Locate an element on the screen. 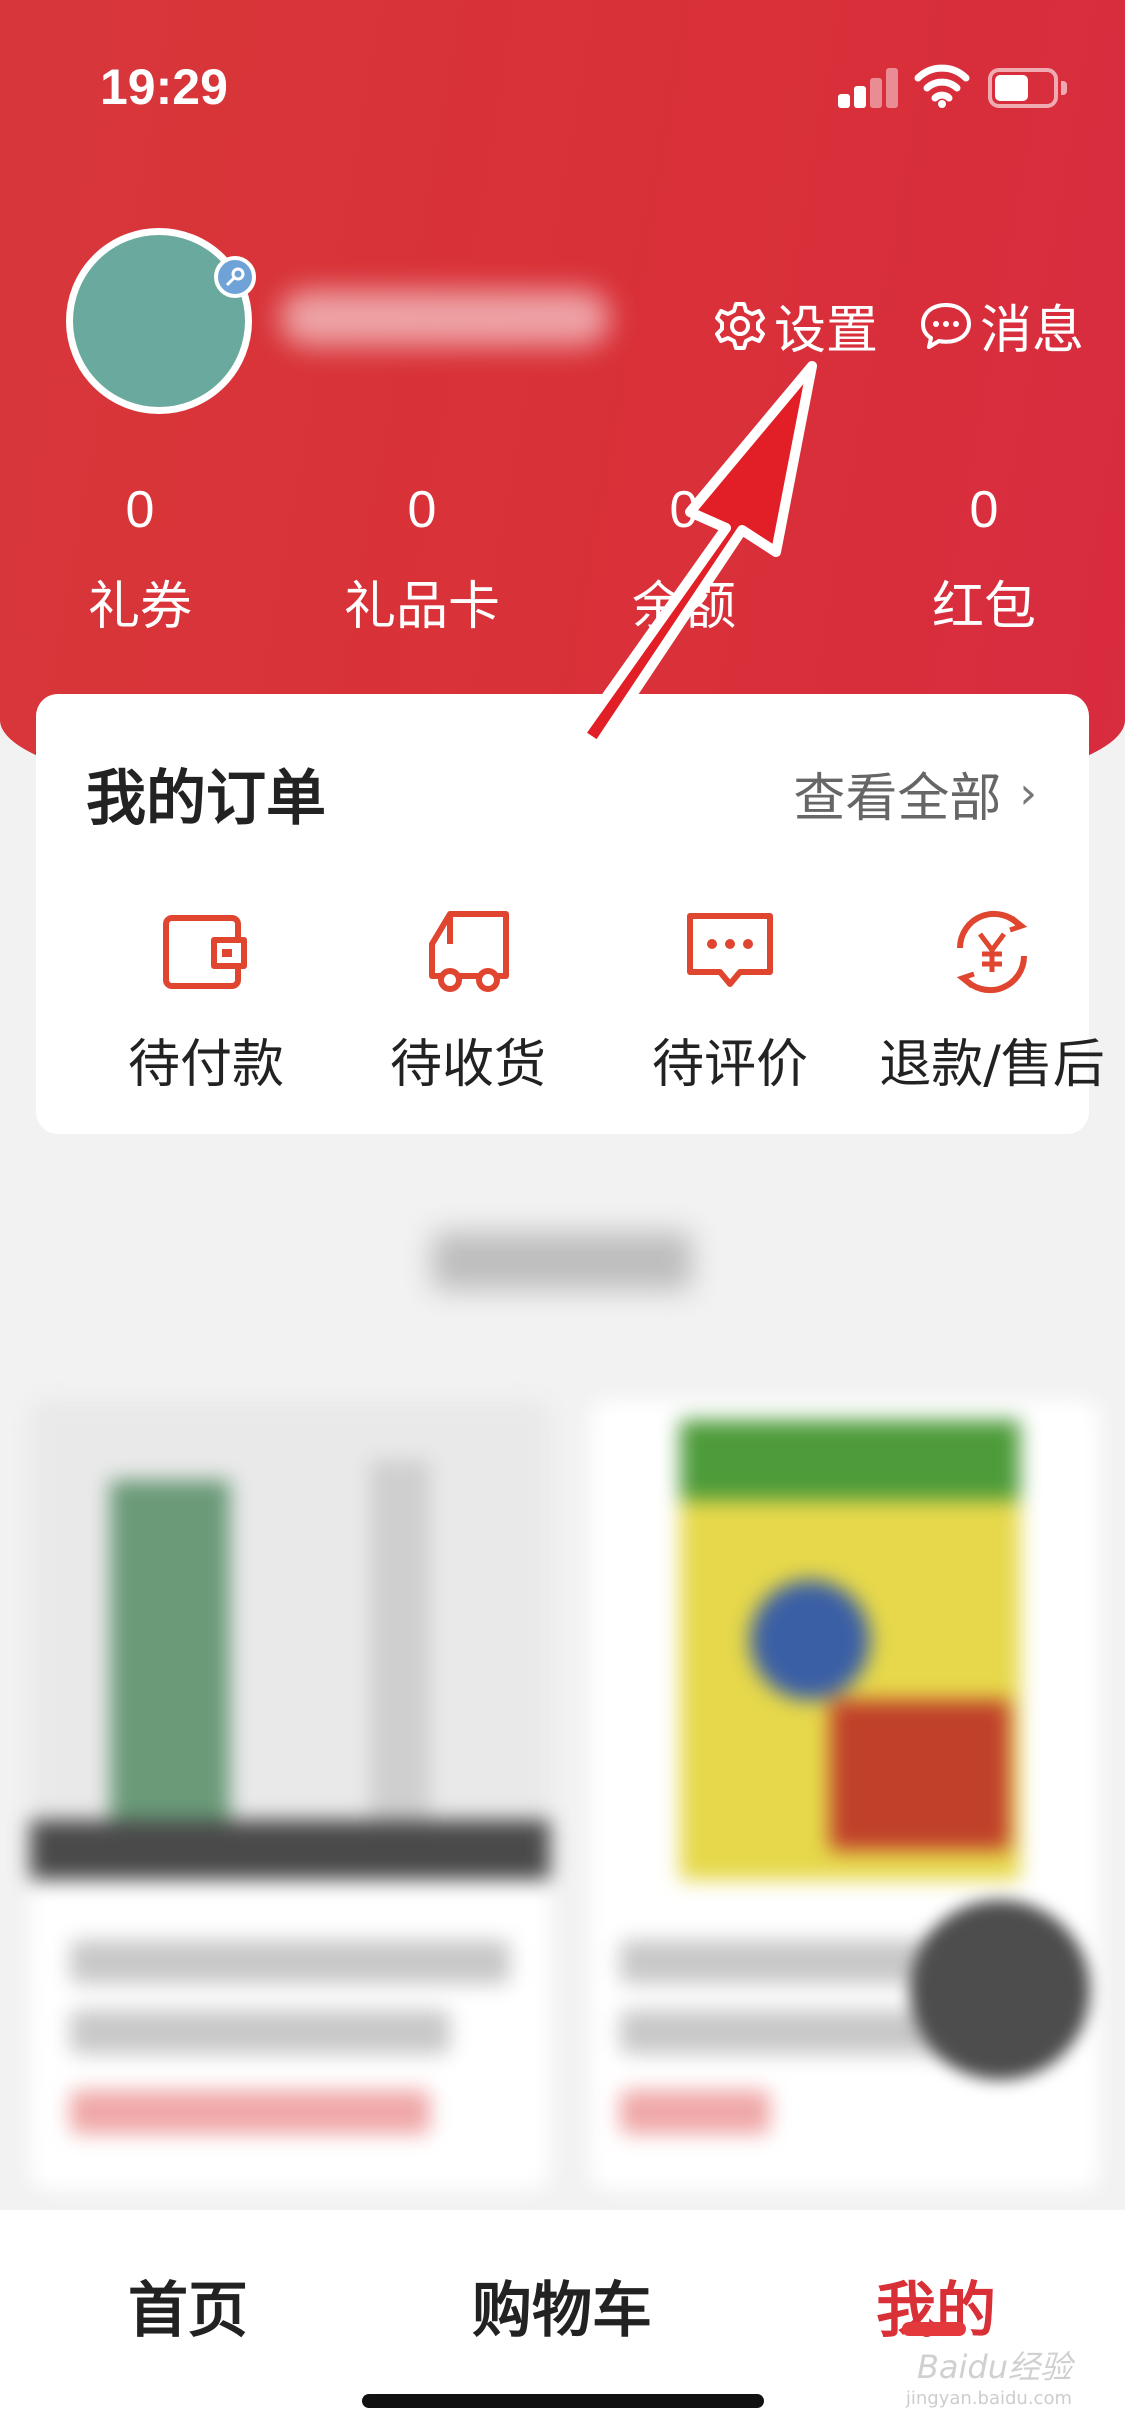 Image resolution: width=1125 pixels, height=2436 pixels. view-all-label: 查看全部 is located at coordinates (897, 799).